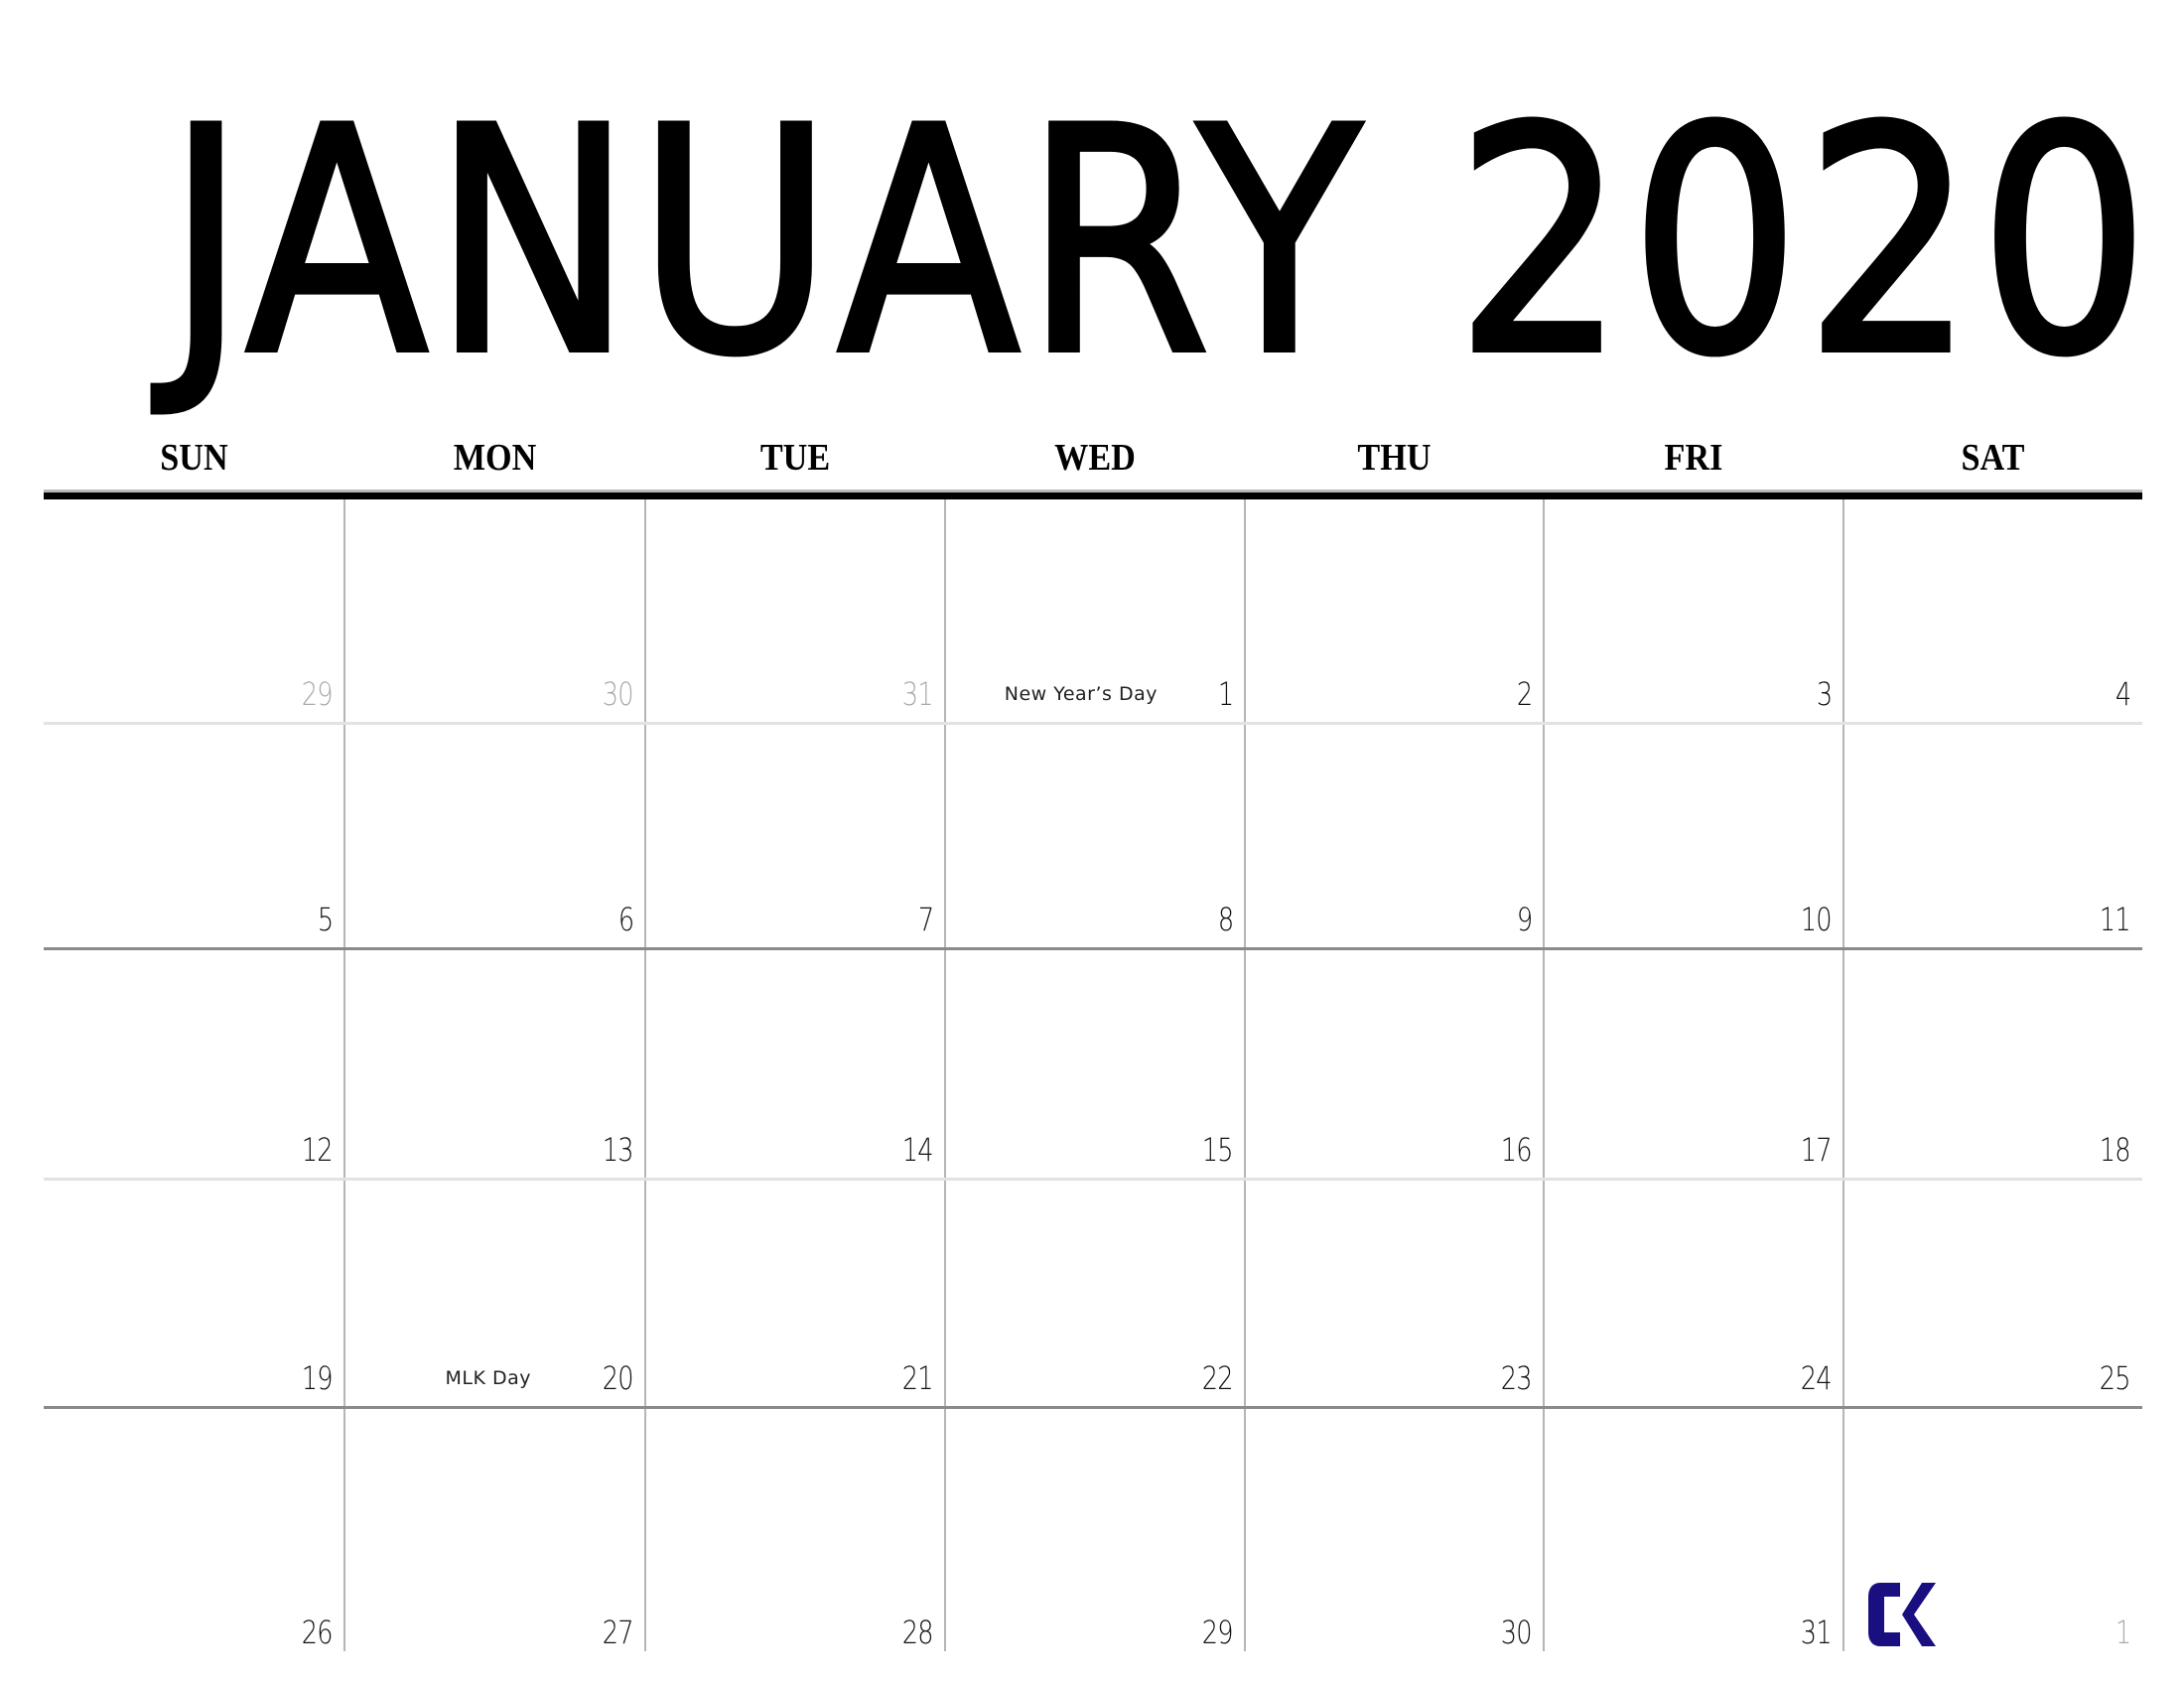 This screenshot has width=2184, height=1688. Describe the element at coordinates (1817, 1150) in the screenshot. I see `day-number: 17` at that location.